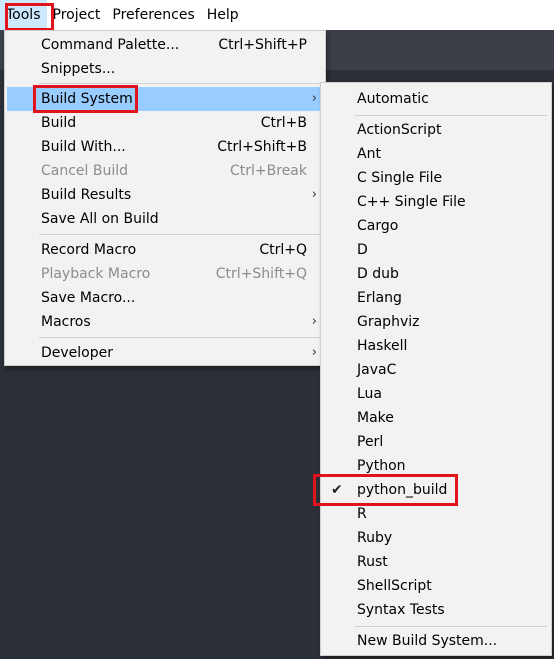  I want to click on build-system-perl: Perl, so click(436, 442).